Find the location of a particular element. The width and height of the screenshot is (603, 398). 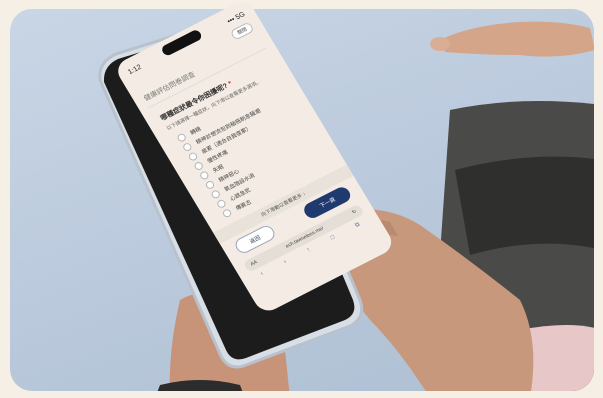

pointing-fingertip is located at coordinates (440, 44).